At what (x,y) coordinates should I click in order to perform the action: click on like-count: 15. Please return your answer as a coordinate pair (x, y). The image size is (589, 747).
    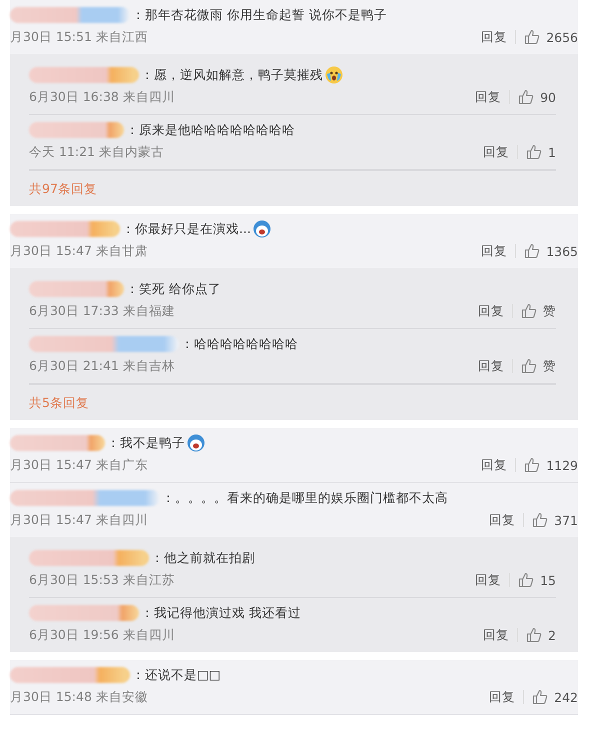
    Looking at the image, I should click on (548, 580).